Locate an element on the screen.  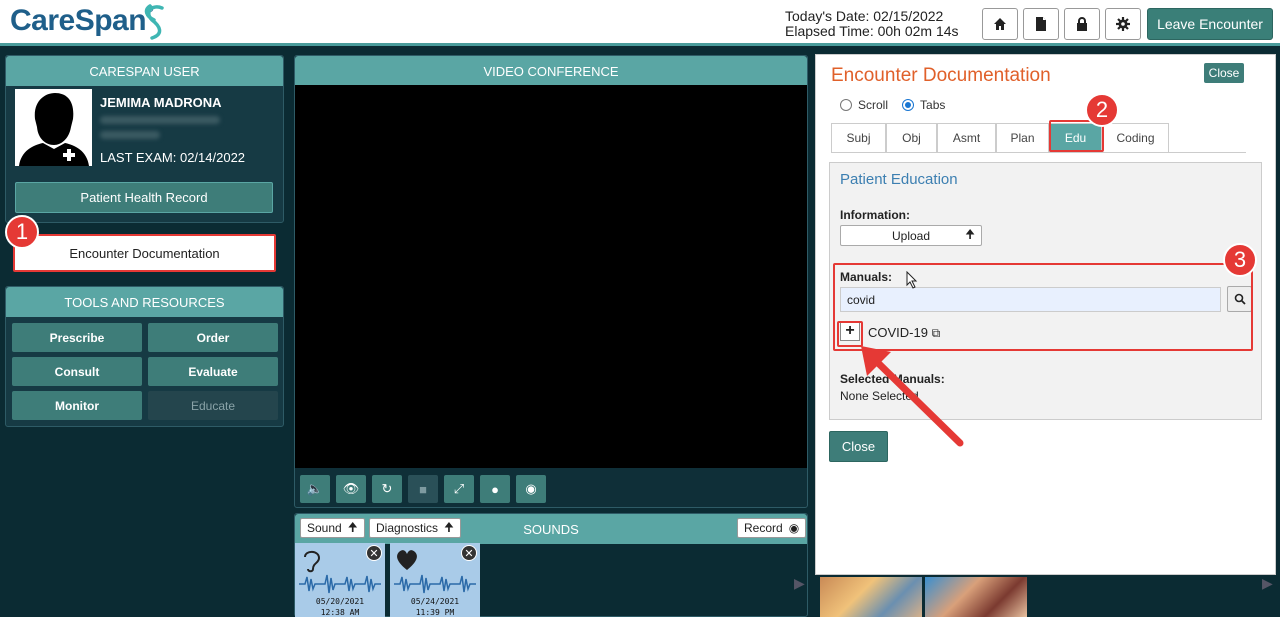
carespan-s-logo-icon is located at coordinates (154, 22).